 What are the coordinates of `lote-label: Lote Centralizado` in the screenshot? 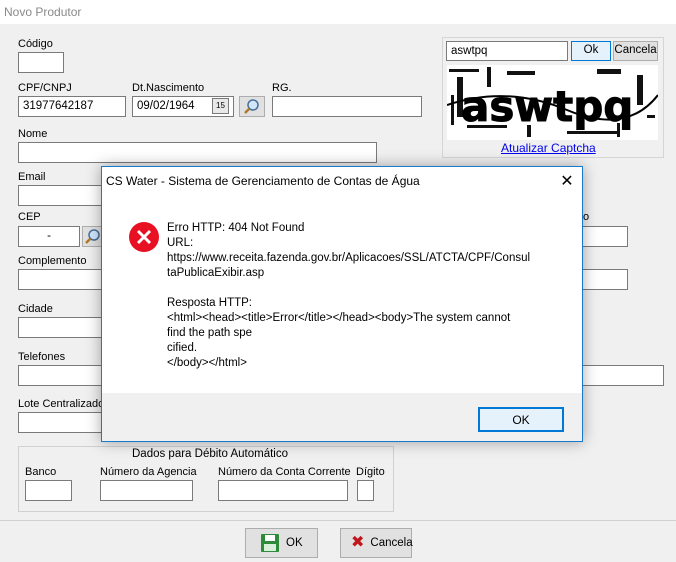 It's located at (61, 404).